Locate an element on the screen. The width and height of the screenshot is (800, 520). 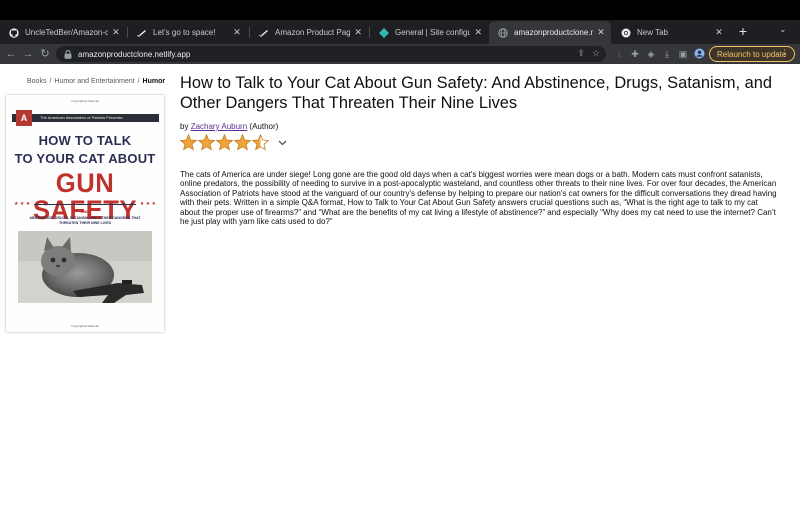
new-tab-button: + is located at coordinates (743, 31).